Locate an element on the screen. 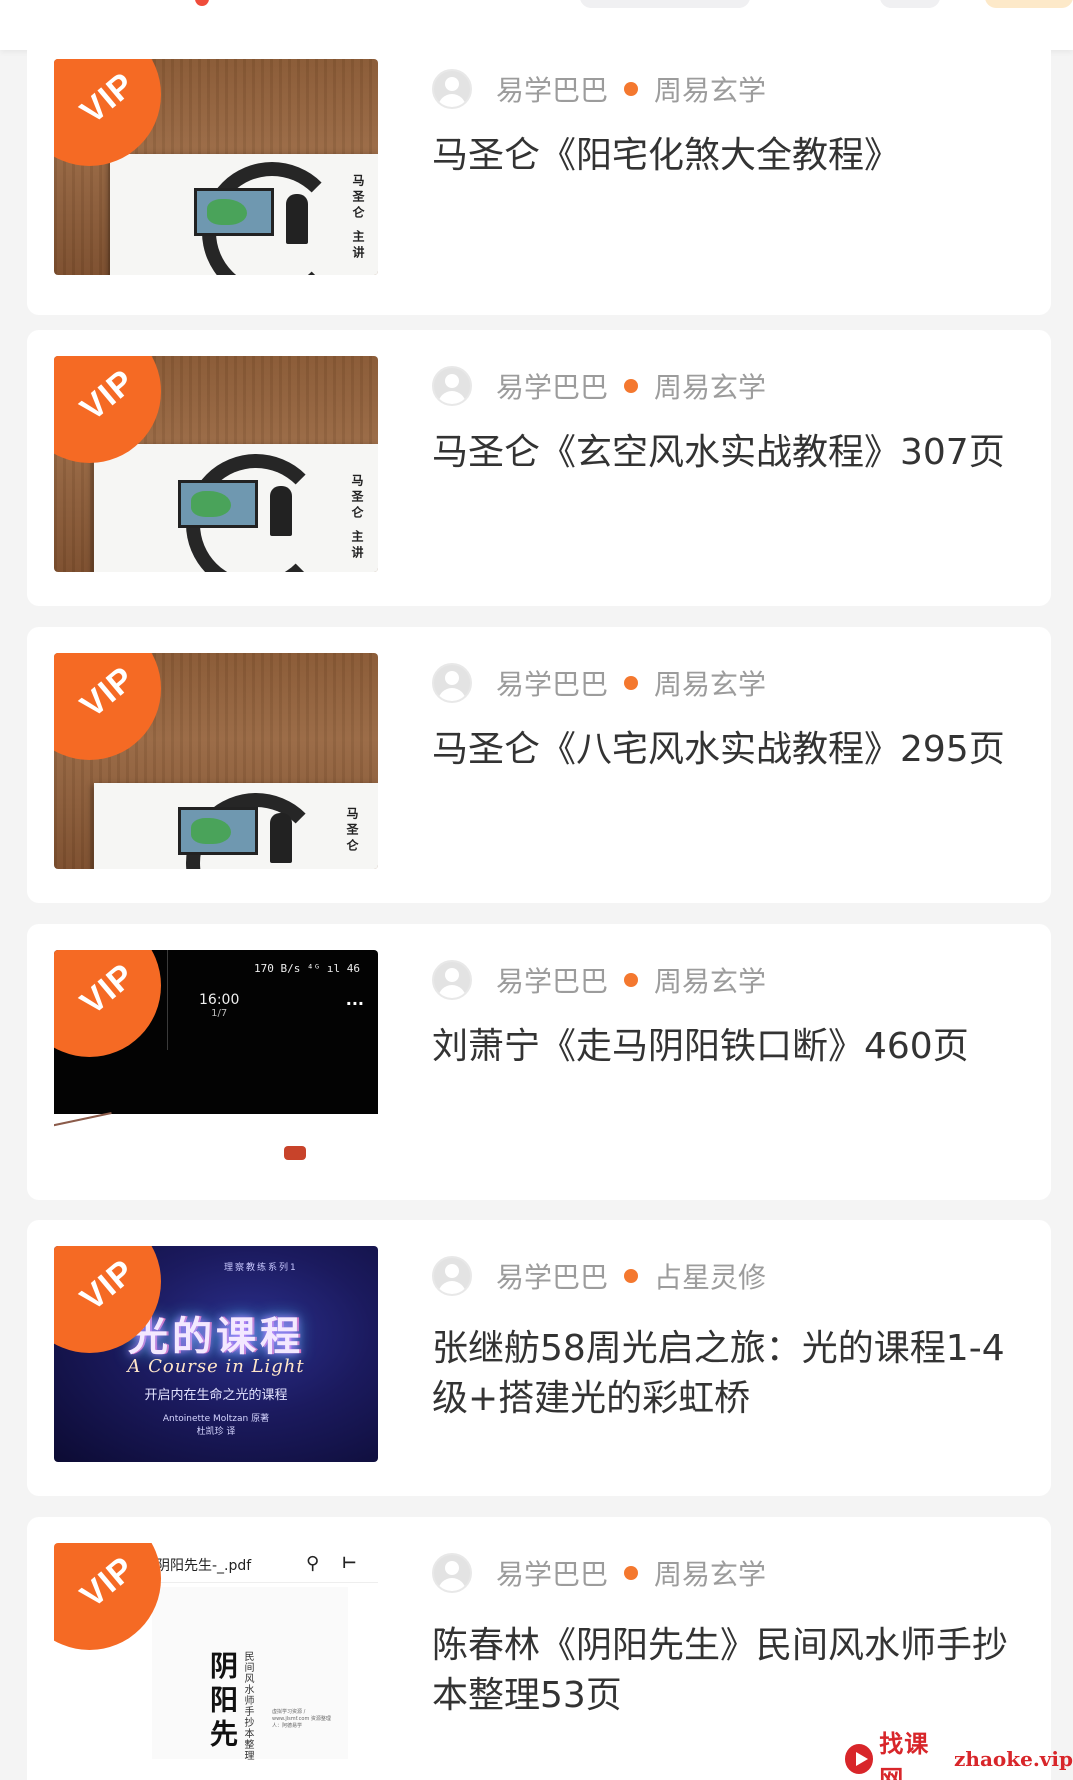  search-icon: ⚲ is located at coordinates (313, 1563).